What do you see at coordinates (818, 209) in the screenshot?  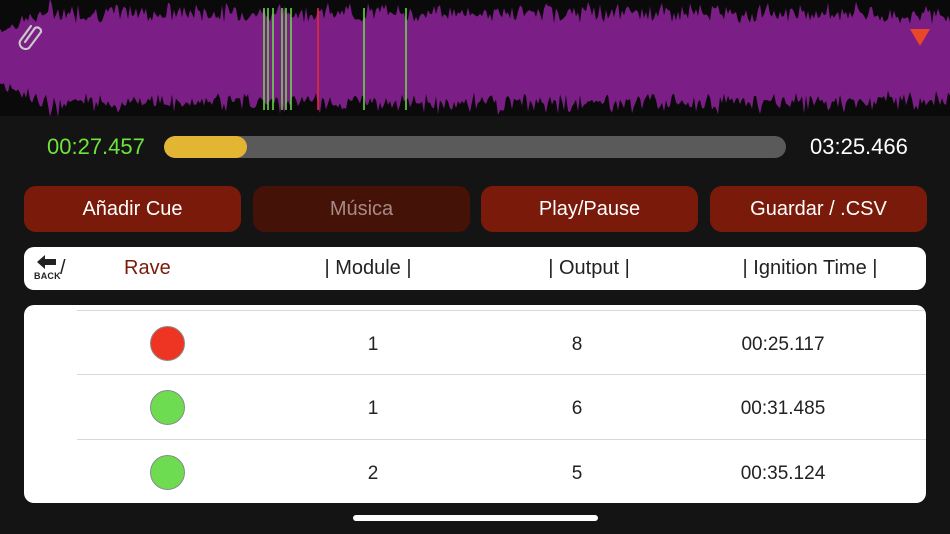 I see `save-csv-button: Guardar / .CSV` at bounding box center [818, 209].